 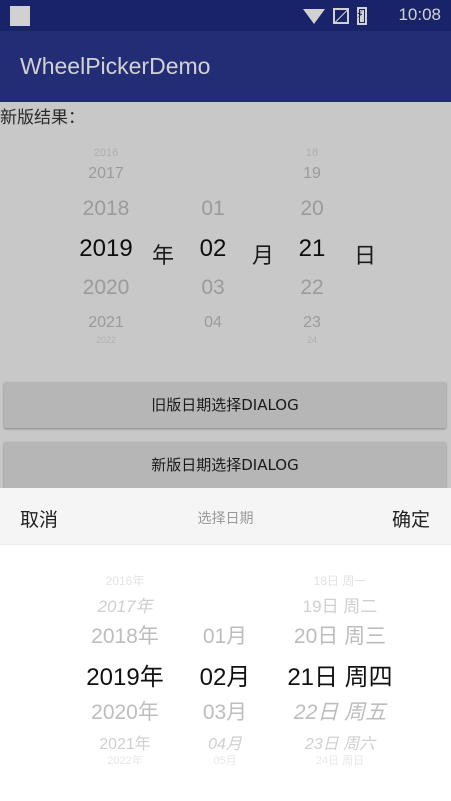 What do you see at coordinates (225, 761) in the screenshot?
I see `wheel-item: 05月` at bounding box center [225, 761].